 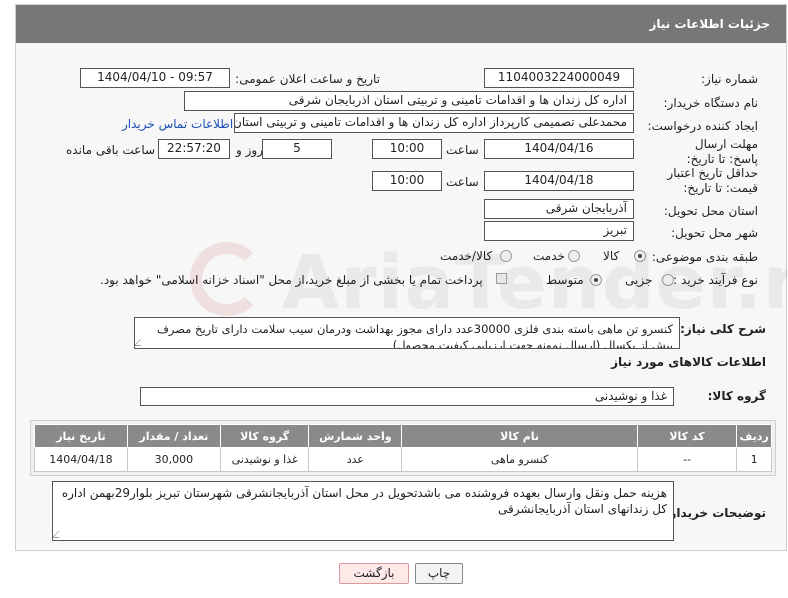 What do you see at coordinates (736, 396) in the screenshot?
I see `goods-group-label: گروه کالا:` at bounding box center [736, 396].